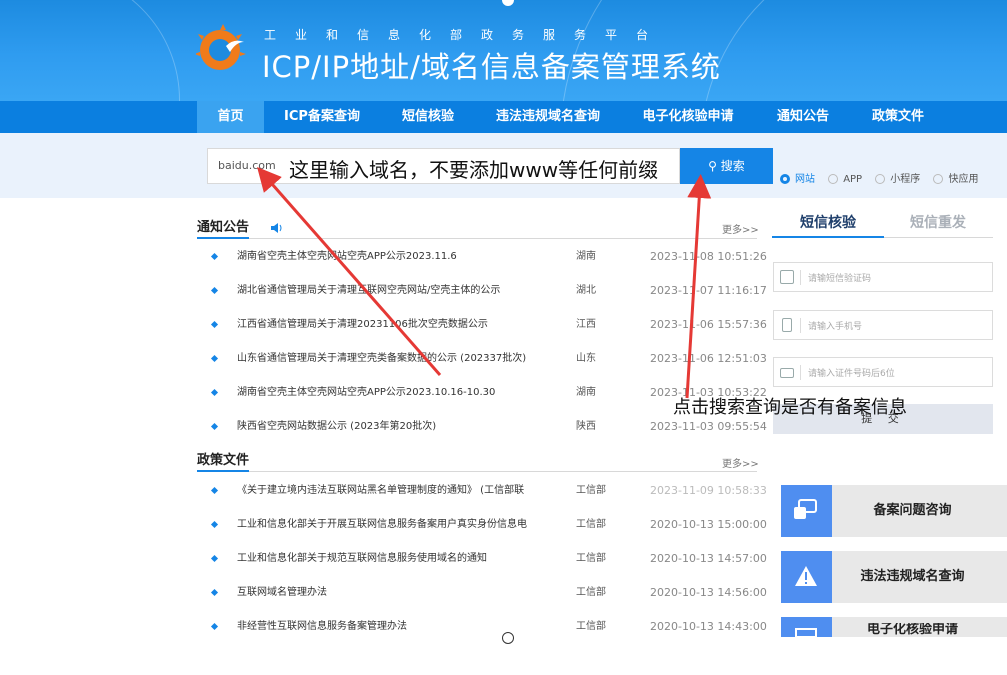 The image size is (1007, 675). Describe the element at coordinates (387, 559) in the screenshot. I see `row-title: 工业和信息化部关于规范互联网信息服务使用域名的通知` at that location.